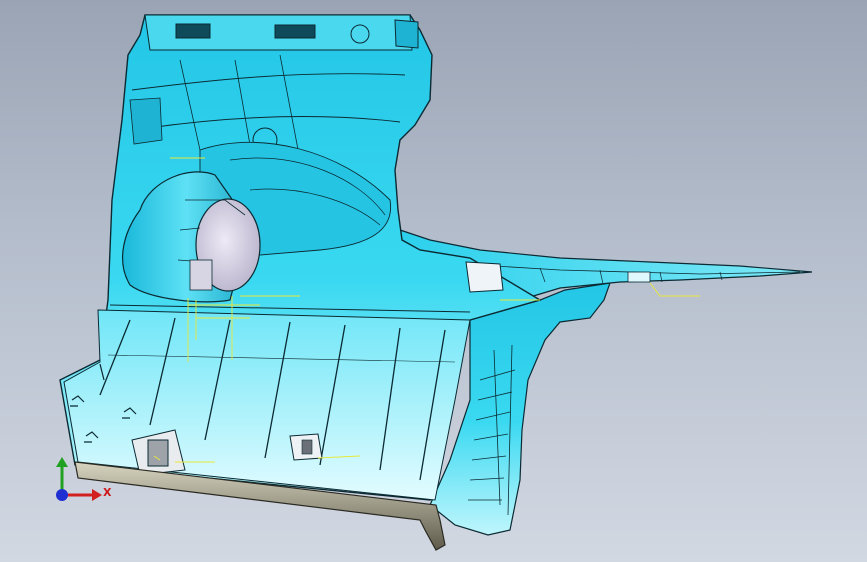 This screenshot has width=867, height=562. What do you see at coordinates (62, 495) in the screenshot?
I see `z-axis-dot` at bounding box center [62, 495].